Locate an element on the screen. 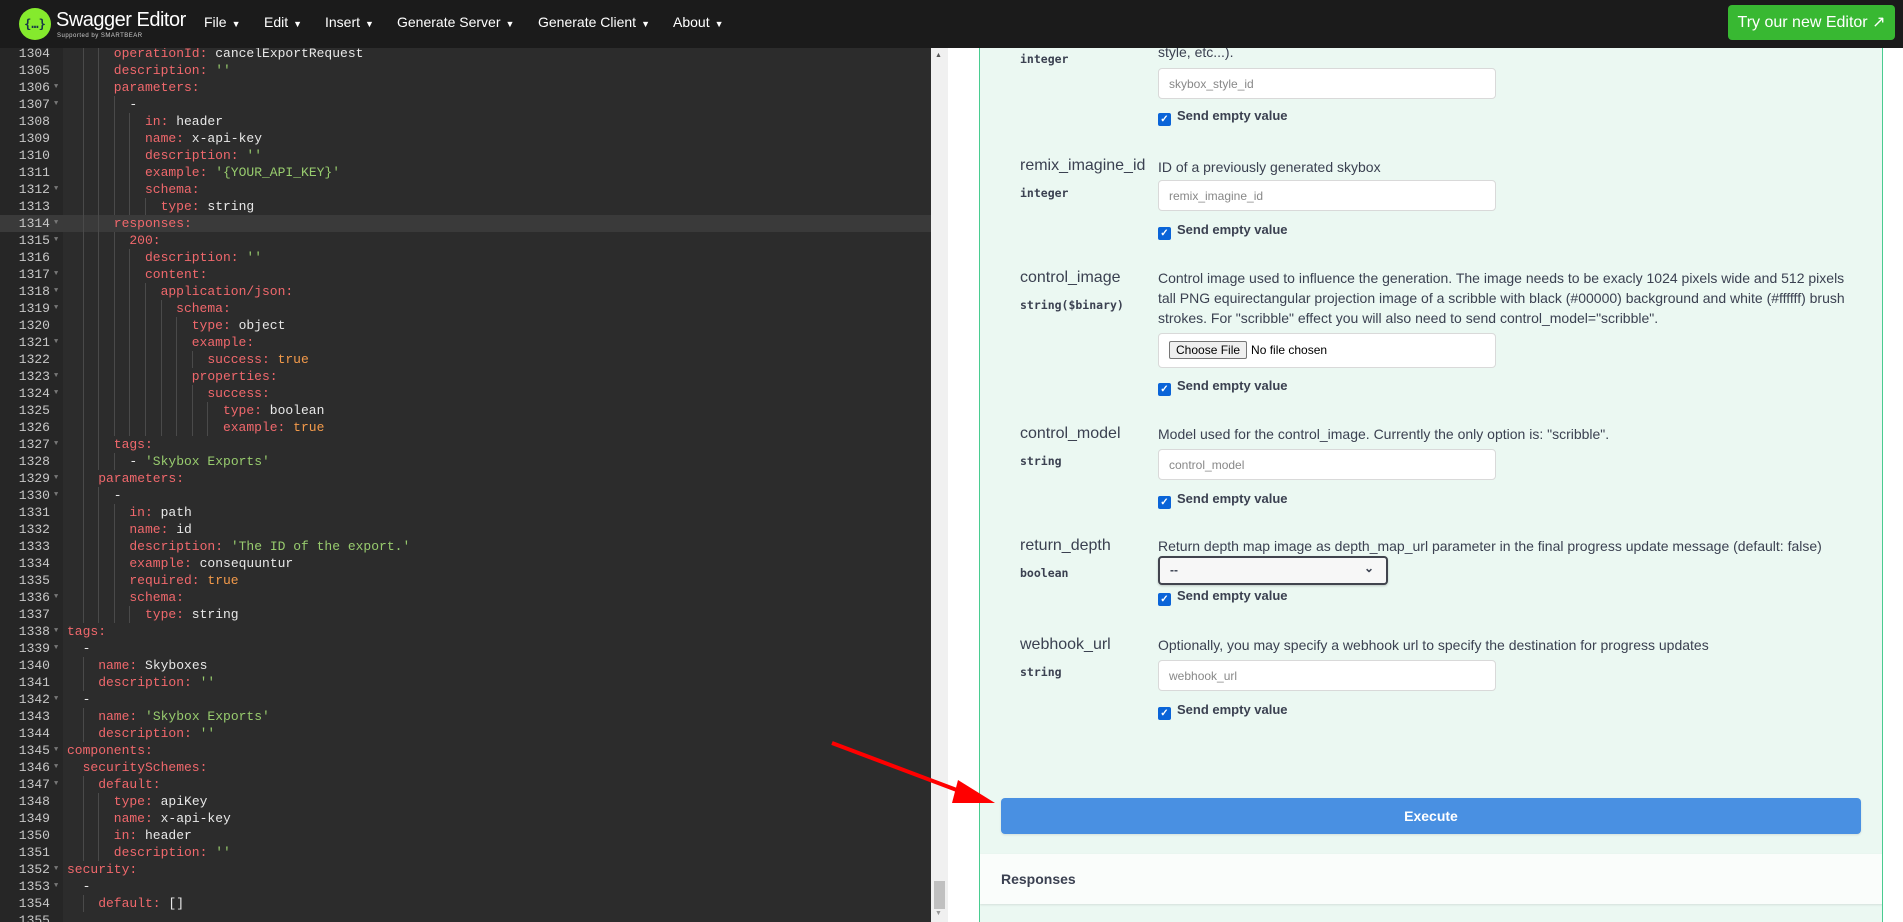  code-line: 1329 ▼ parameters: is located at coordinates (465, 478).